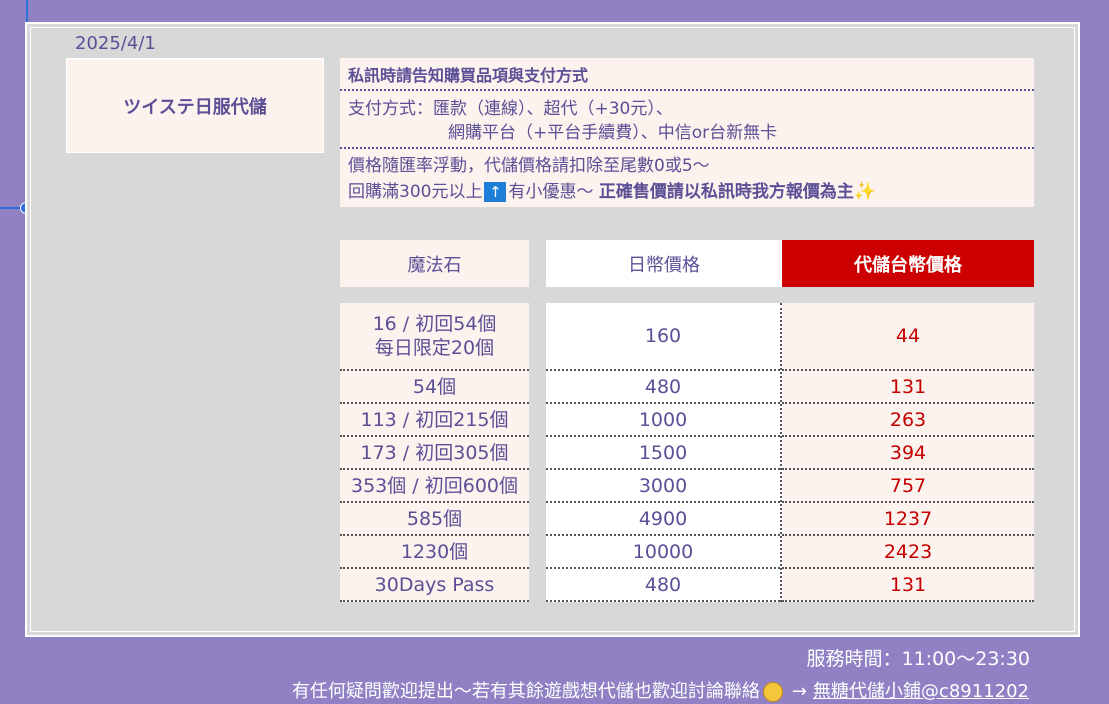 This screenshot has height=704, width=1109. I want to click on table-cell-item: 54個, so click(434, 387).